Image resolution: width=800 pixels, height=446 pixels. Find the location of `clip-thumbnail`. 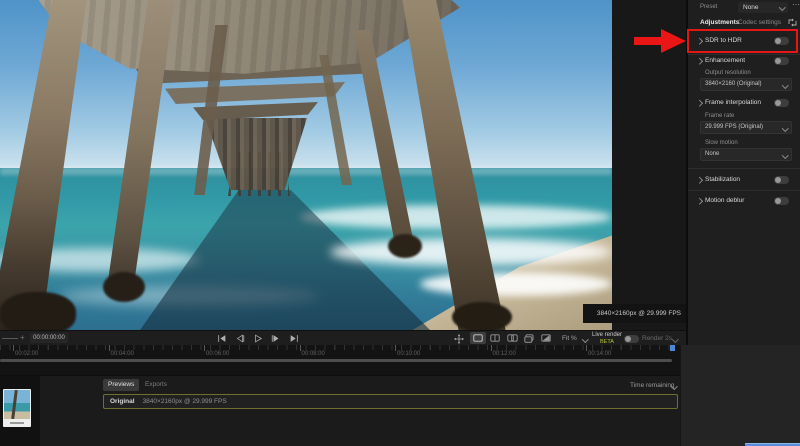

clip-thumbnail is located at coordinates (17, 408).